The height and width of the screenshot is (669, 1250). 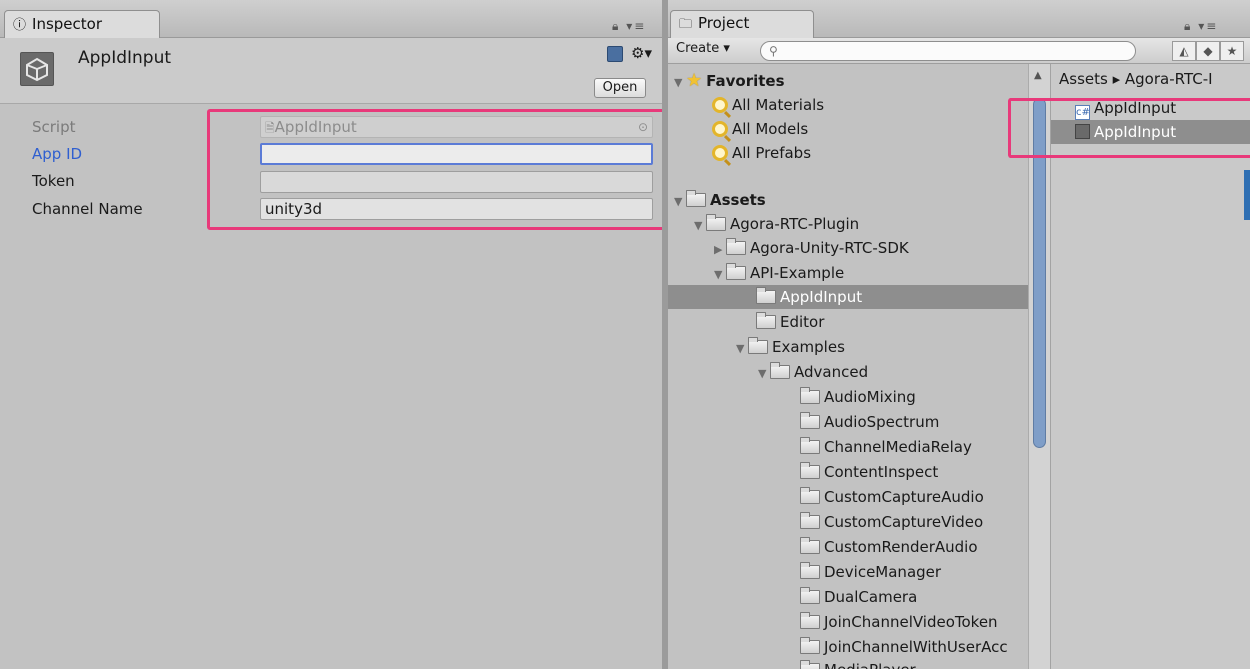 What do you see at coordinates (87, 209) in the screenshot?
I see `channel-name-label: Channel Name` at bounding box center [87, 209].